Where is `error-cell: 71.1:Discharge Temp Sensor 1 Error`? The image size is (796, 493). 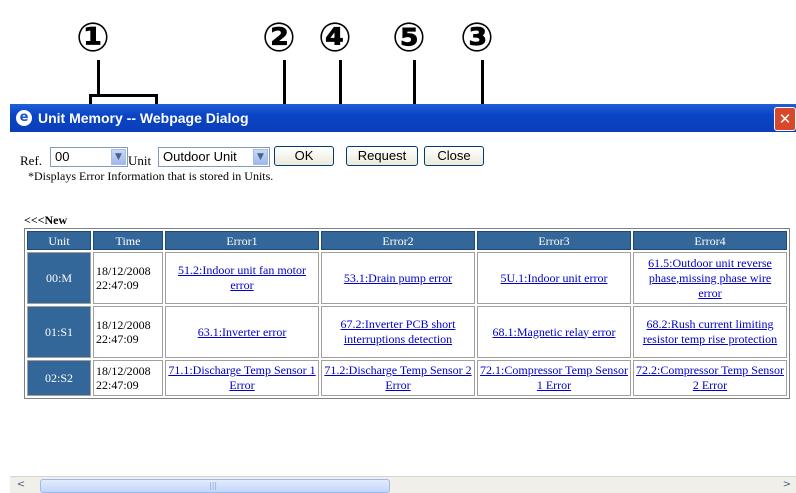
error-cell: 71.1:Discharge Temp Sensor 1 Error is located at coordinates (242, 378).